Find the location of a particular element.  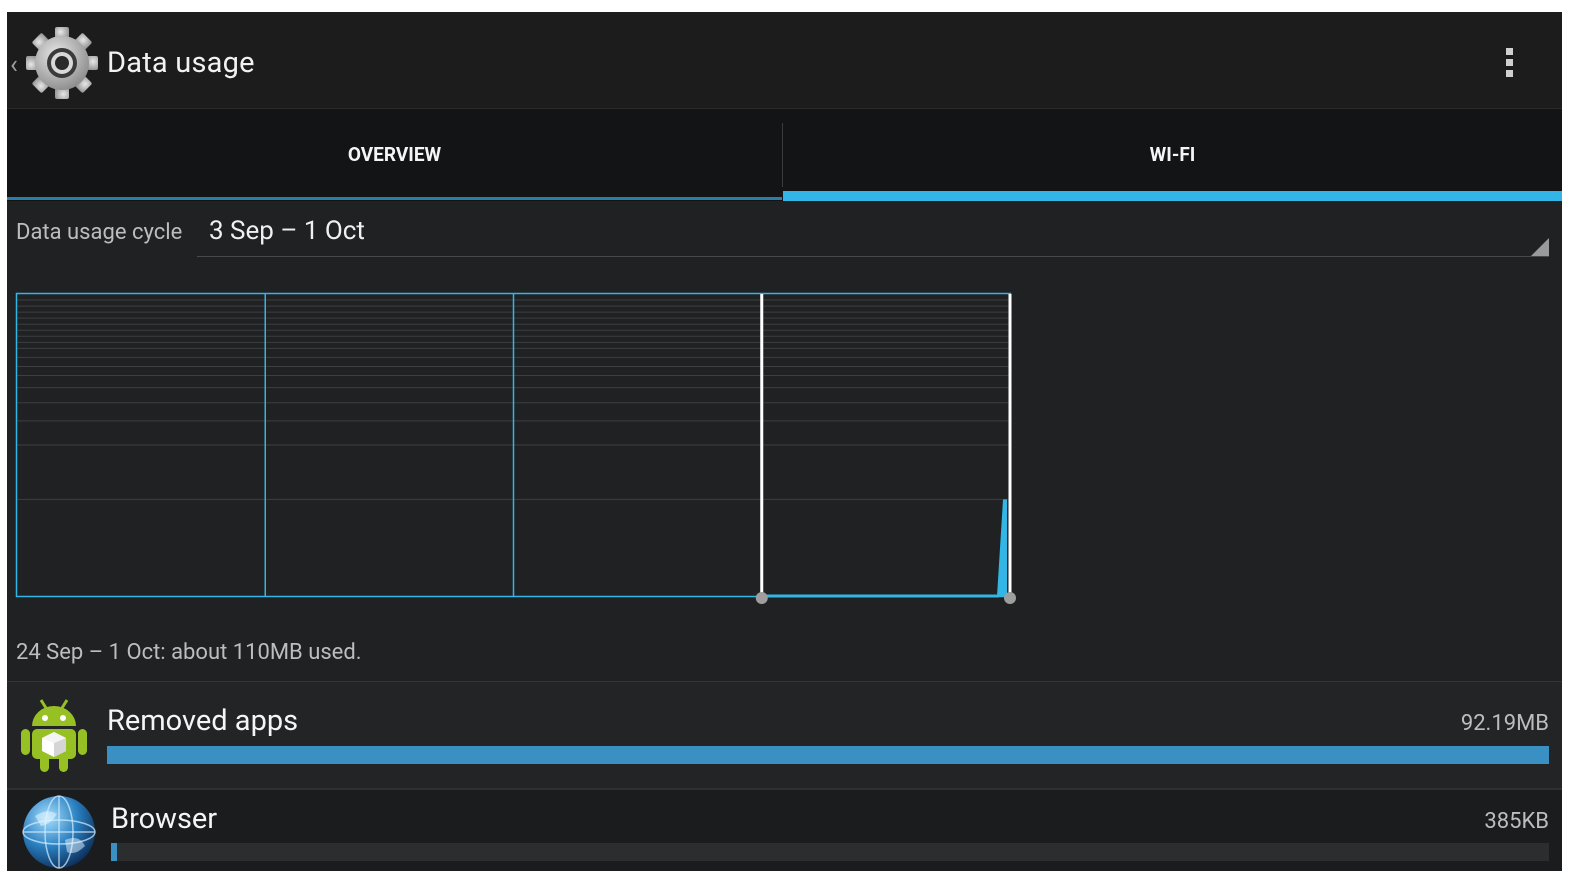

tab-bar: OVERVIEW WI-FI is located at coordinates (784, 155).